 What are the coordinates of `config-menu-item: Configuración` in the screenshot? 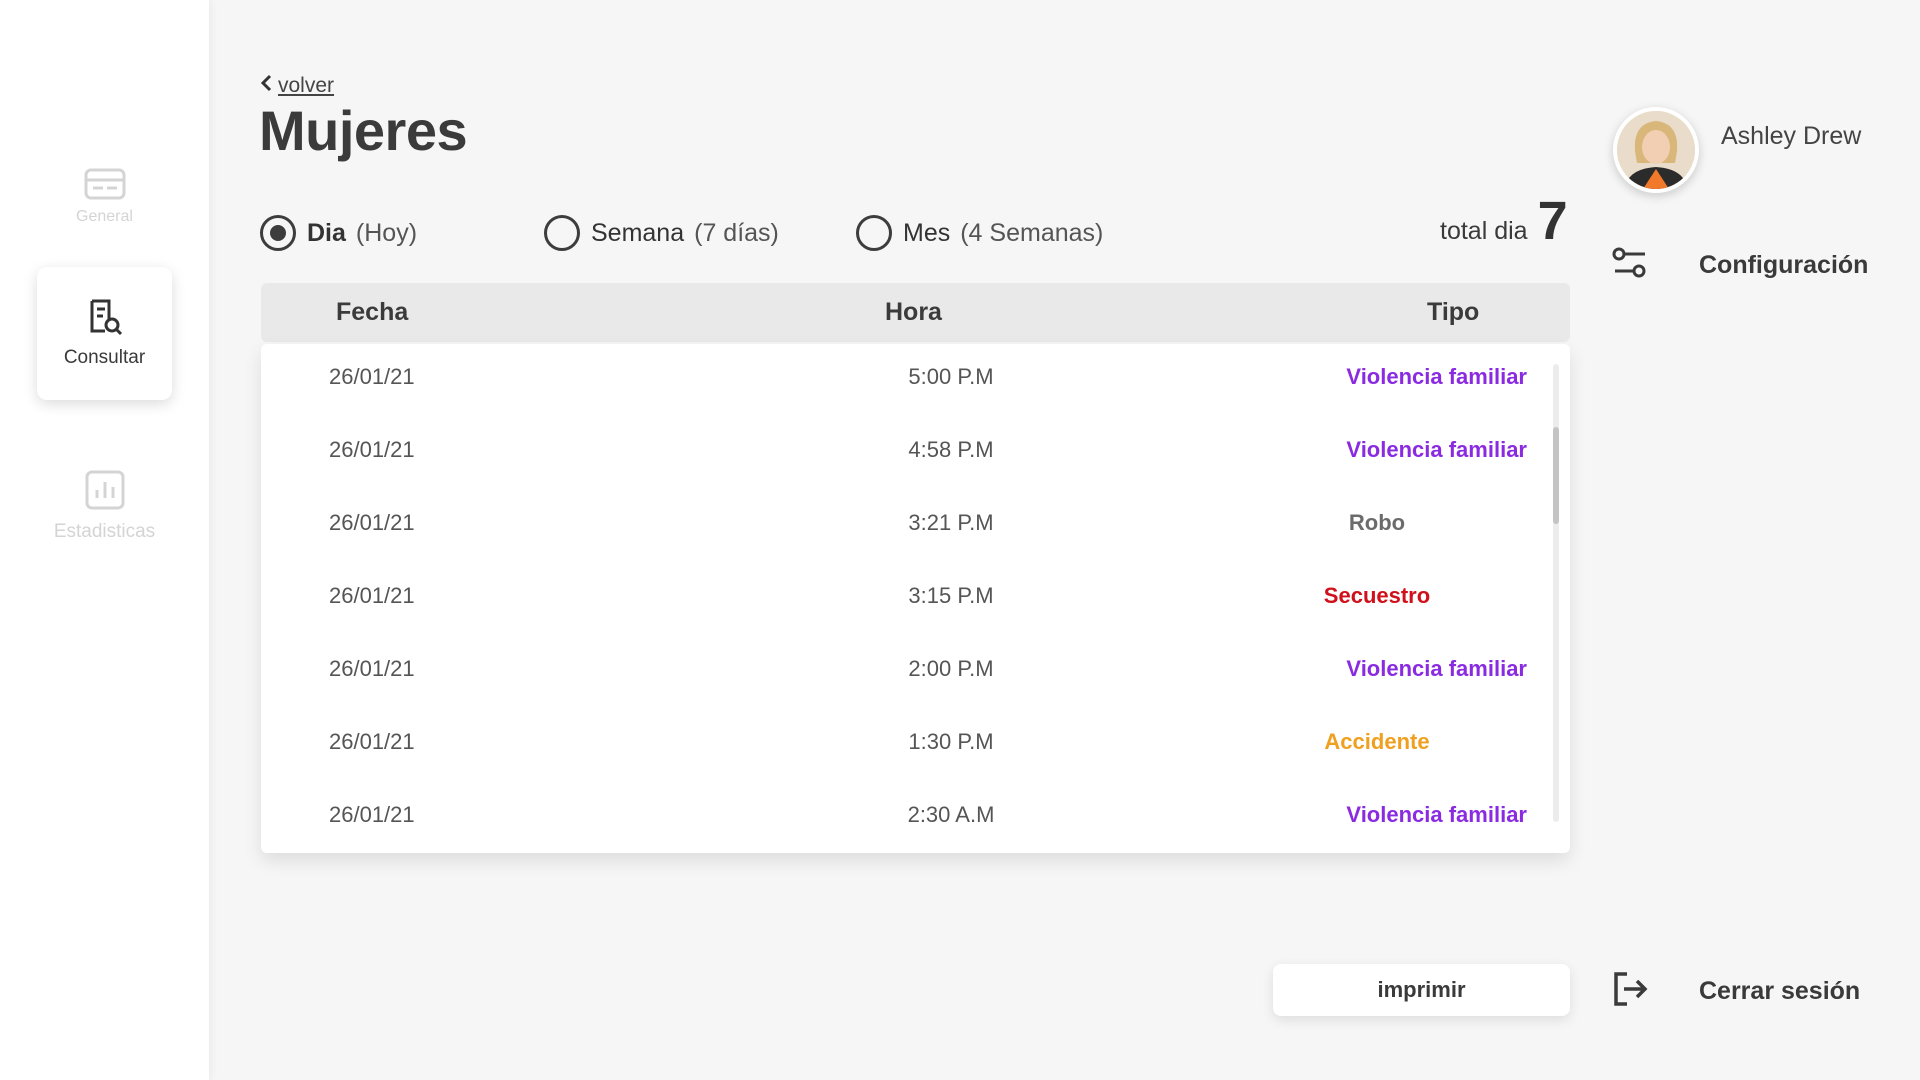 It's located at (1739, 265).